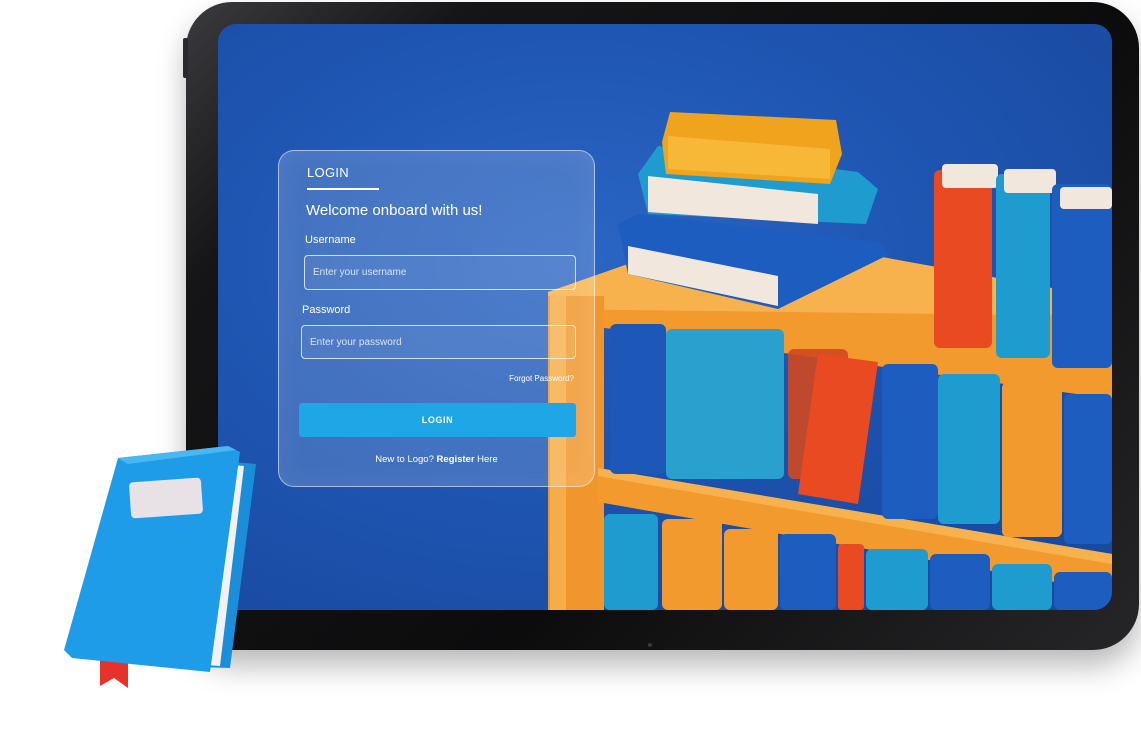  What do you see at coordinates (456, 459) in the screenshot?
I see `register-link: Register` at bounding box center [456, 459].